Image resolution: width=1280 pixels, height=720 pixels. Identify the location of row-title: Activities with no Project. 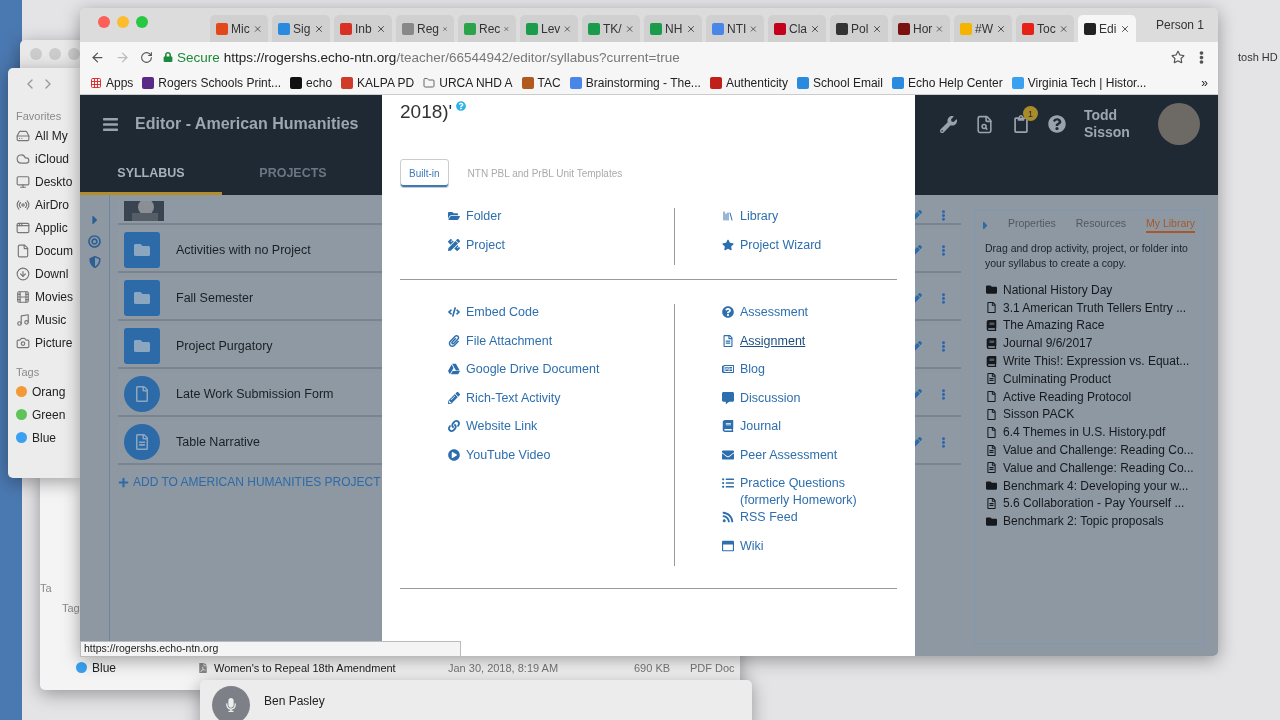
(243, 250).